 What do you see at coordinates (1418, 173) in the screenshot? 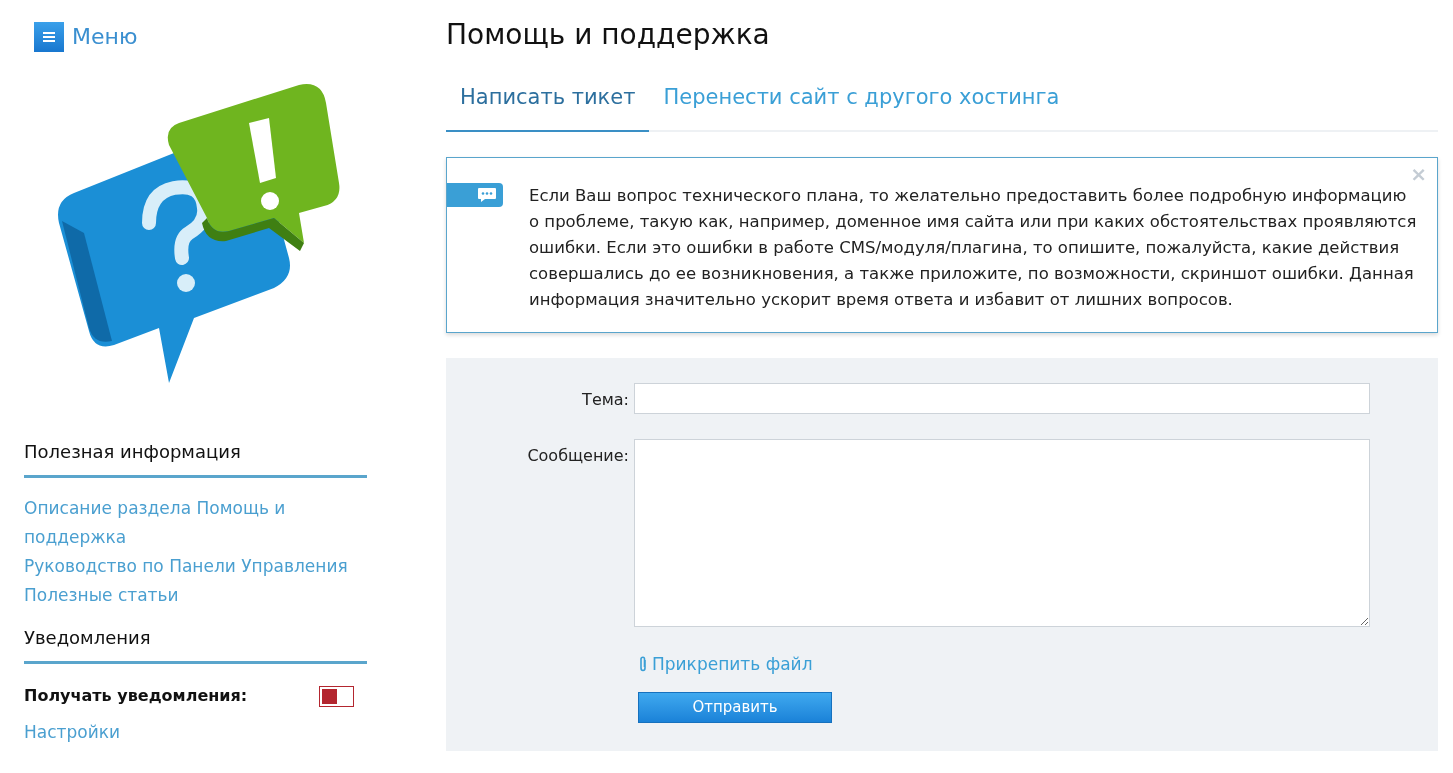
I see `close-button: ×` at bounding box center [1418, 173].